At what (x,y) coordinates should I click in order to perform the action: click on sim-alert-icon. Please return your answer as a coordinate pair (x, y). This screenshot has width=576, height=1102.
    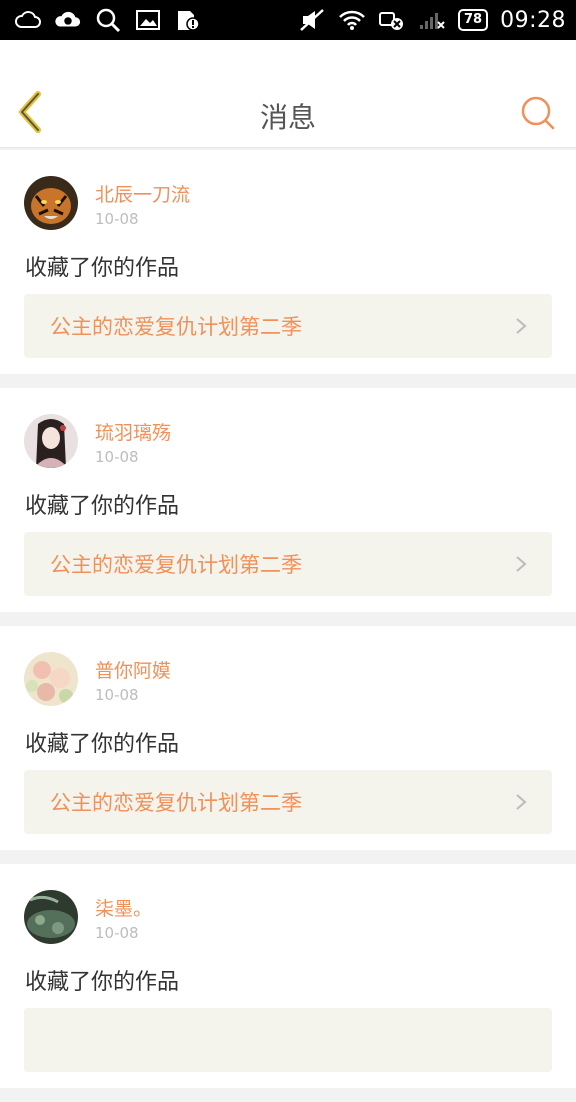
    Looking at the image, I should click on (188, 20).